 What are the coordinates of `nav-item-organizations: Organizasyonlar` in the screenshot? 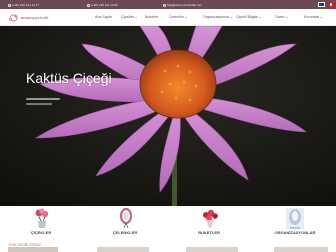 It's located at (218, 17).